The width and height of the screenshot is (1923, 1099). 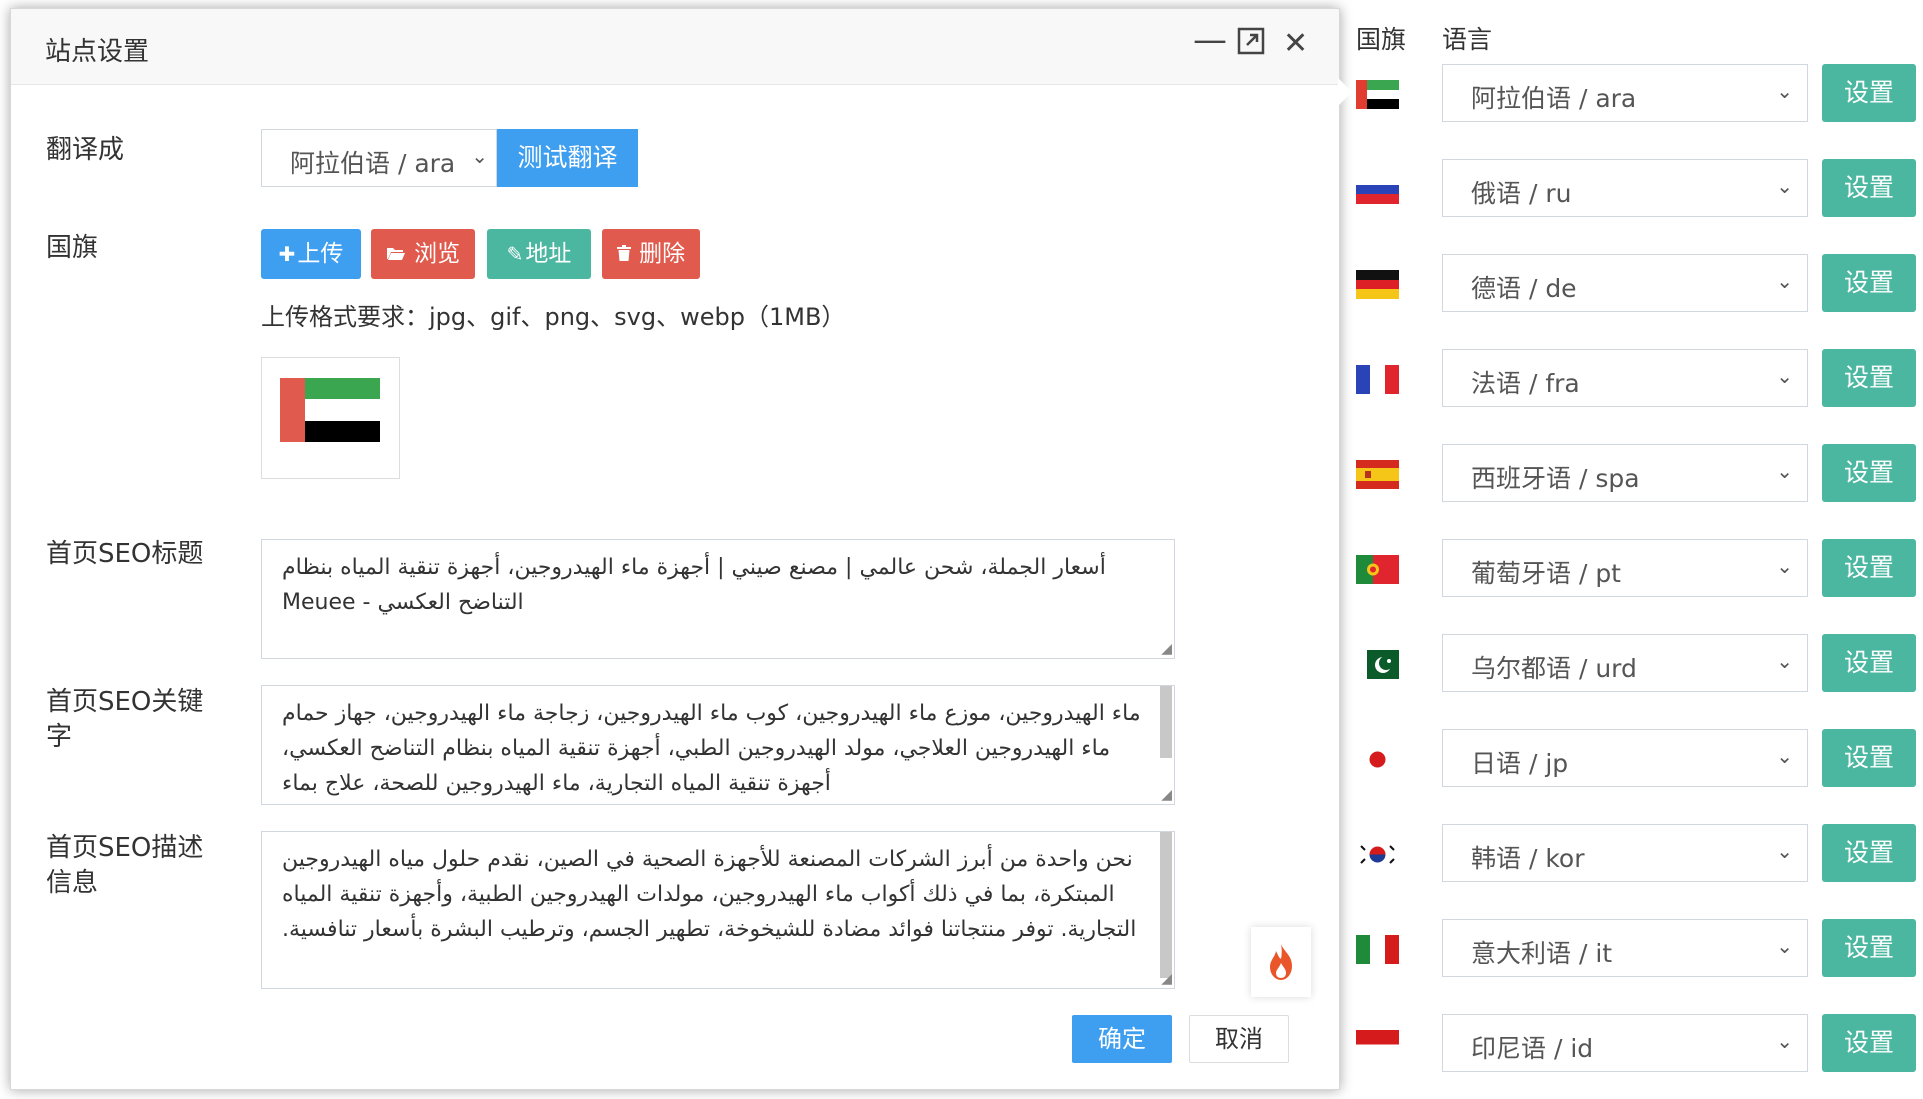 I want to click on language-column-header: 语言, so click(x=1467, y=39).